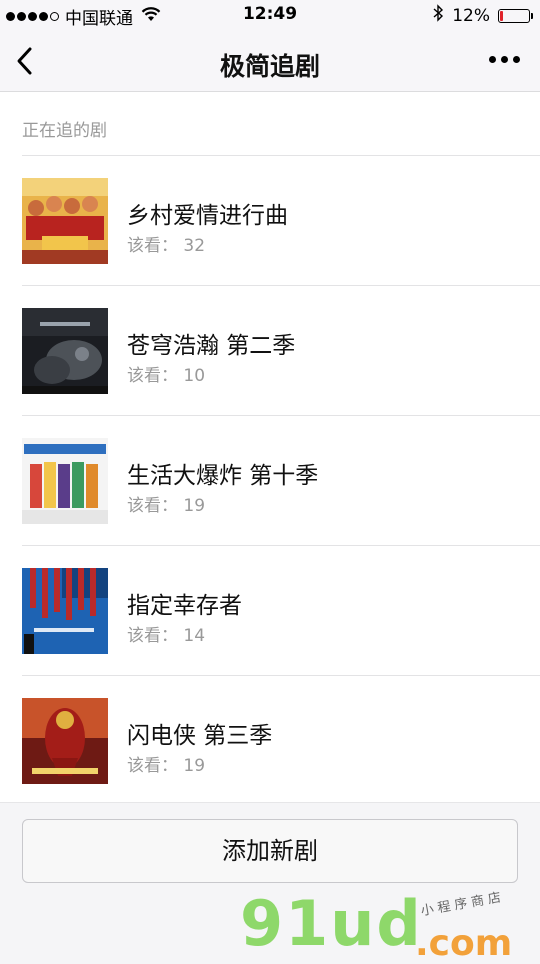 This screenshot has height=964, width=540. I want to click on episode-info: 该看： 32, so click(166, 243).